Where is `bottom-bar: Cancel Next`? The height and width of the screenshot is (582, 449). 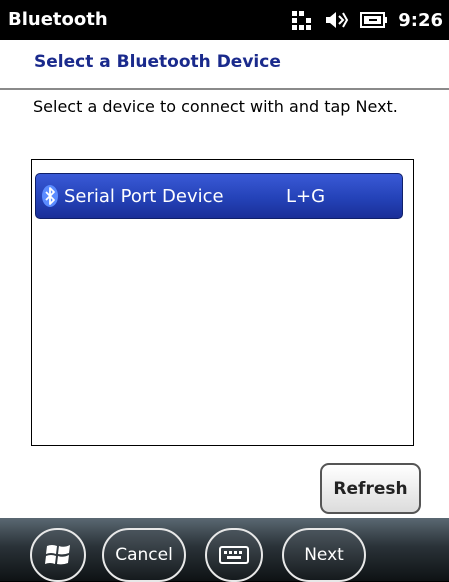 bottom-bar: Cancel Next is located at coordinates (224, 550).